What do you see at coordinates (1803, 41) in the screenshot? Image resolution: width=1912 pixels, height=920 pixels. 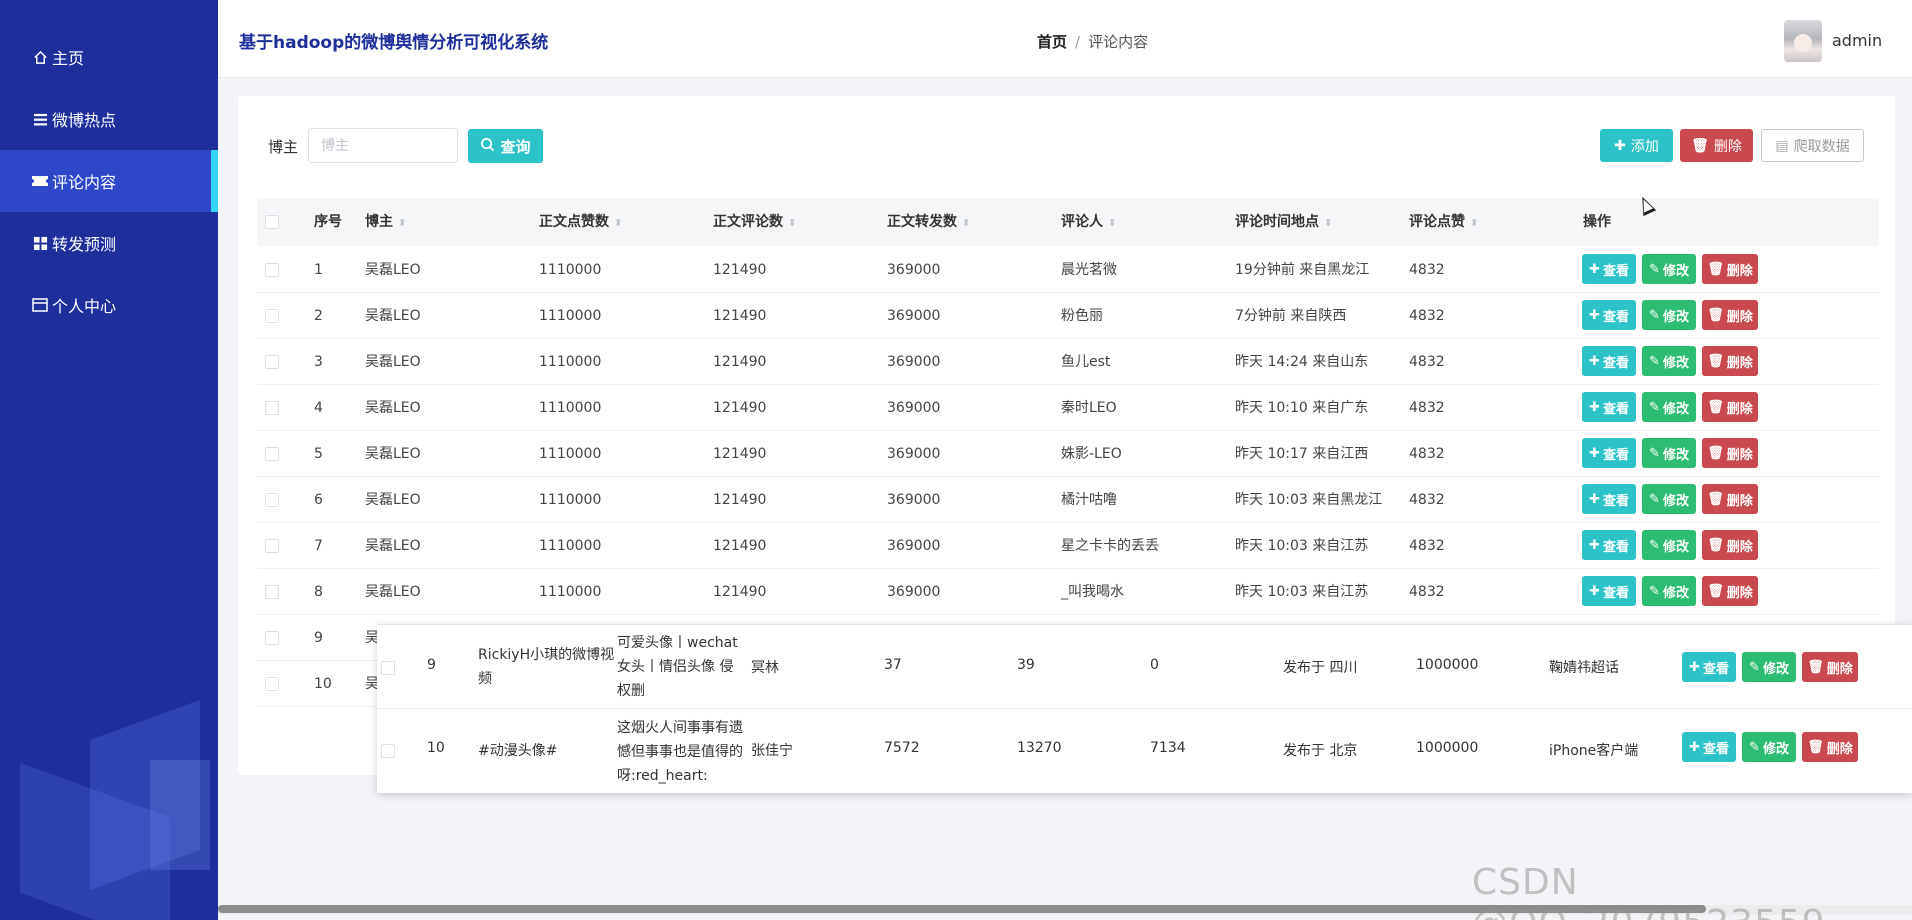 I see `avatar` at bounding box center [1803, 41].